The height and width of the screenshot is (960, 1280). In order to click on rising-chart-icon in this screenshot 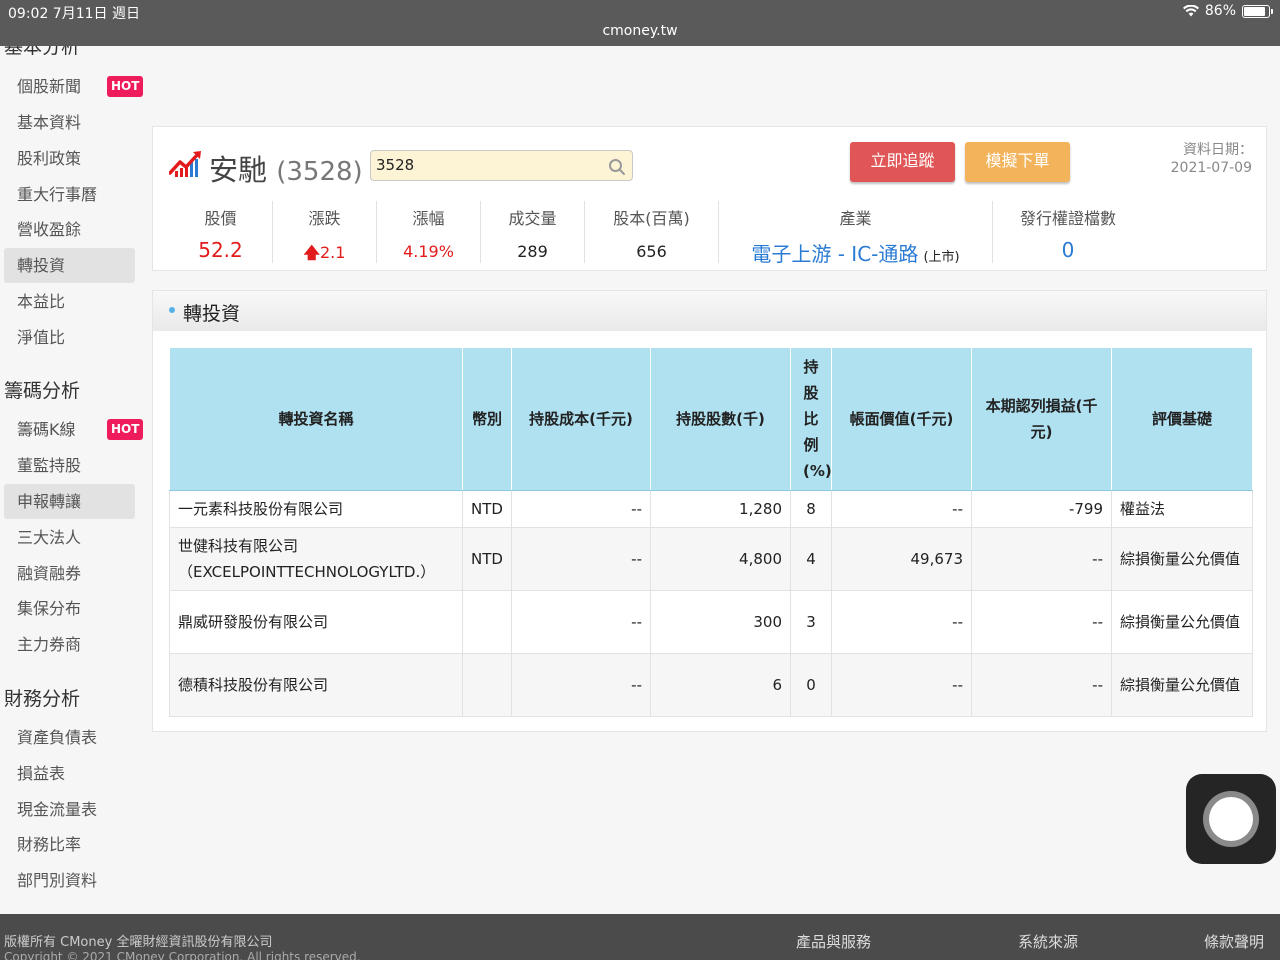, I will do `click(185, 165)`.